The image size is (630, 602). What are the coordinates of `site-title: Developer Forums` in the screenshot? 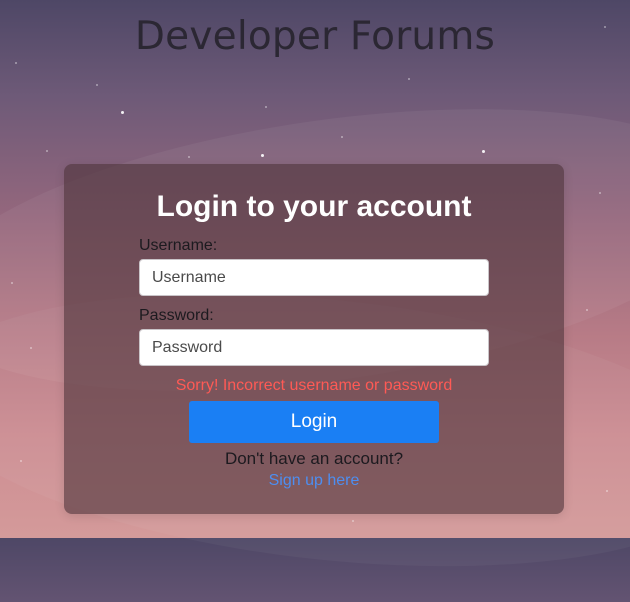 It's located at (315, 36).